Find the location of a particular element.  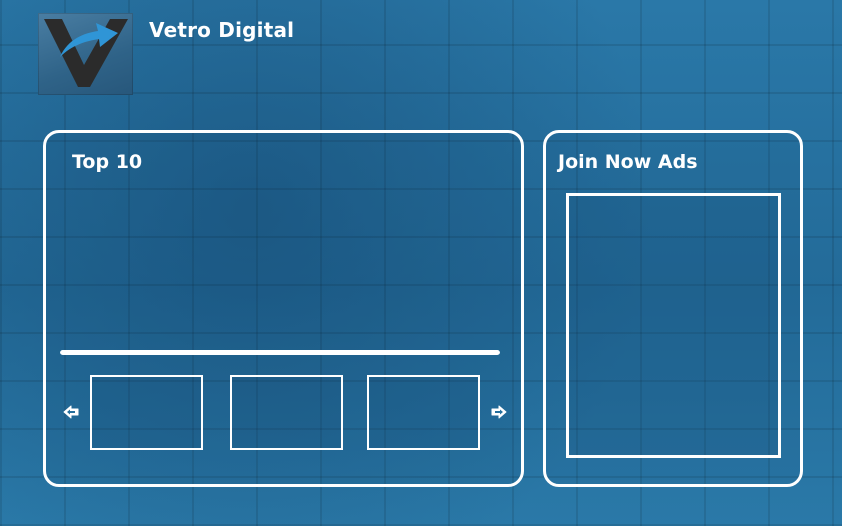

logo-graphic is located at coordinates (86, 53).